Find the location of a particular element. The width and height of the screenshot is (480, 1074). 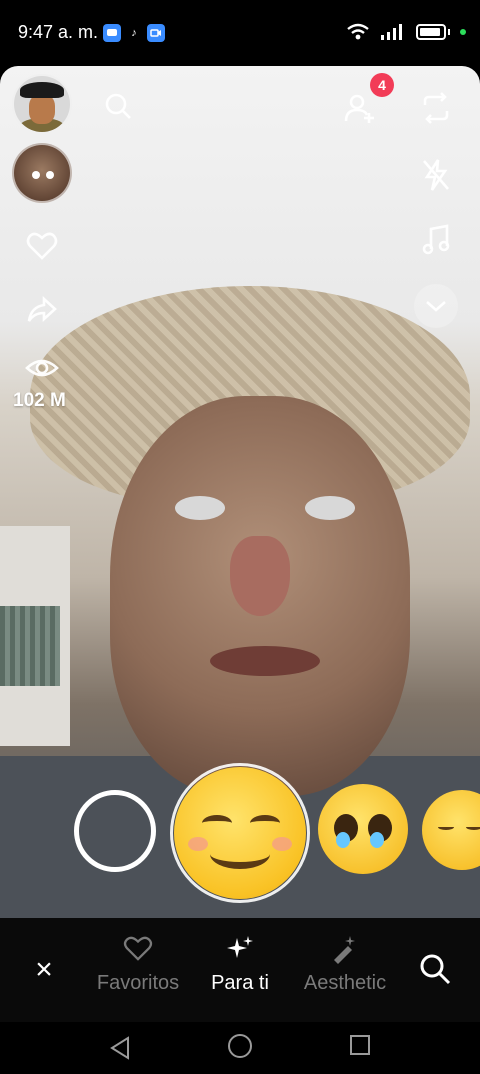

tab-para-ti: Para ti is located at coordinates (240, 963).